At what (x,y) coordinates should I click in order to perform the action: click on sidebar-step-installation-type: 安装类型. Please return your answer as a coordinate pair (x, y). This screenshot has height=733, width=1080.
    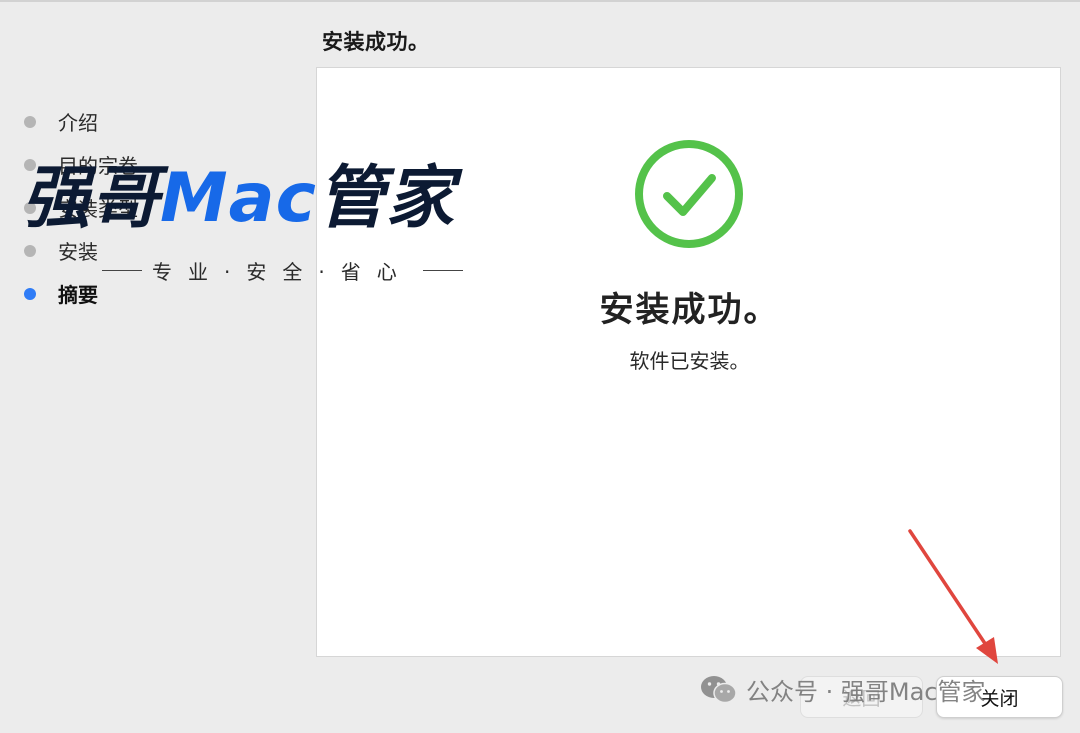
    Looking at the image, I should click on (81, 207).